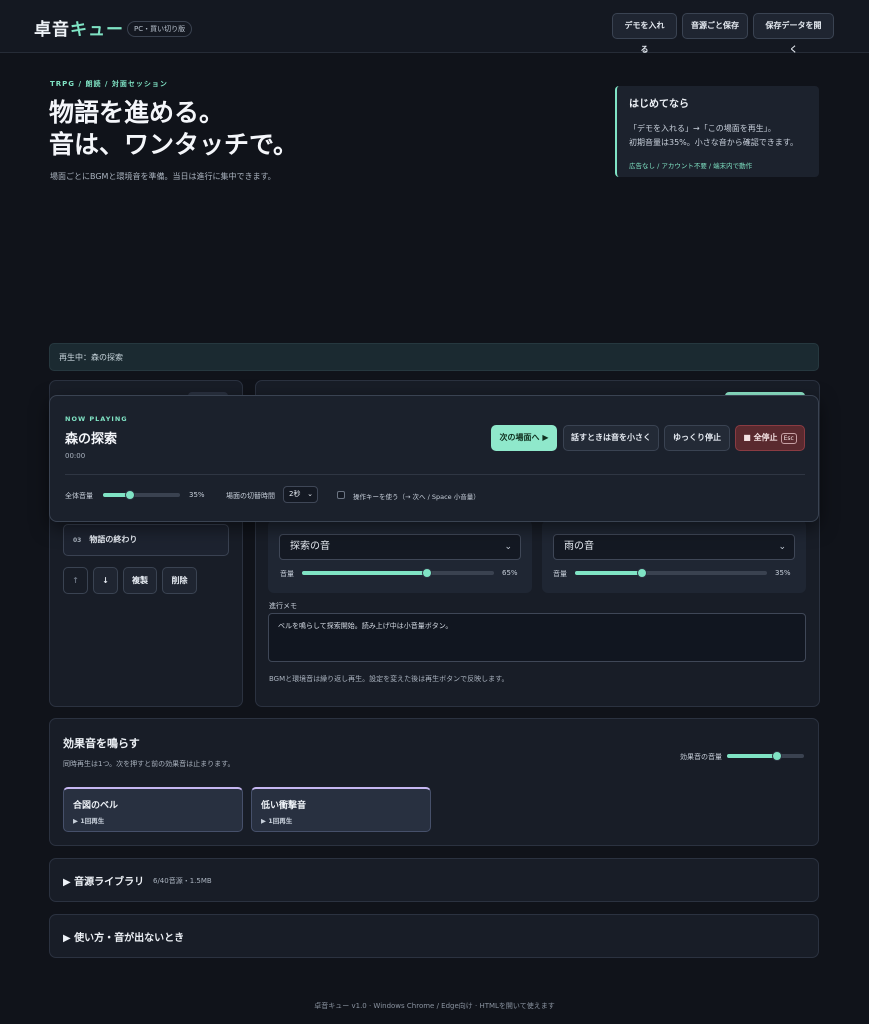 This screenshot has height=1024, width=869. What do you see at coordinates (713, 142) in the screenshot?
I see `first-card-line2: 初期音量は35%。小さな音から確認できます。` at bounding box center [713, 142].